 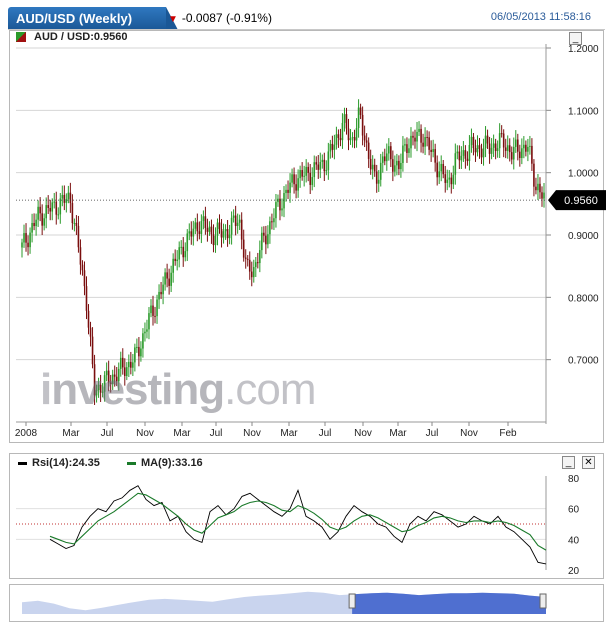 What do you see at coordinates (543, 601) in the screenshot?
I see `navigator-right-handle` at bounding box center [543, 601].